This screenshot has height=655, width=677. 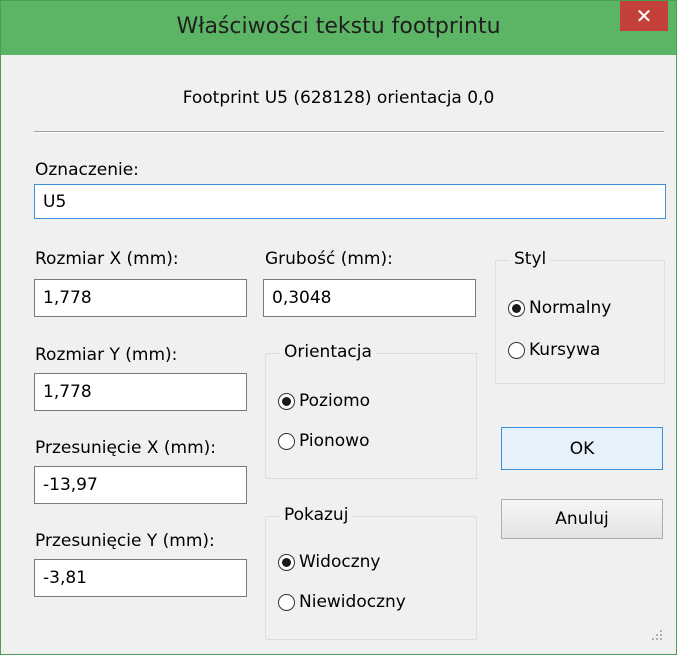 I want to click on visibility-visible-label: Widoczny, so click(x=340, y=562).